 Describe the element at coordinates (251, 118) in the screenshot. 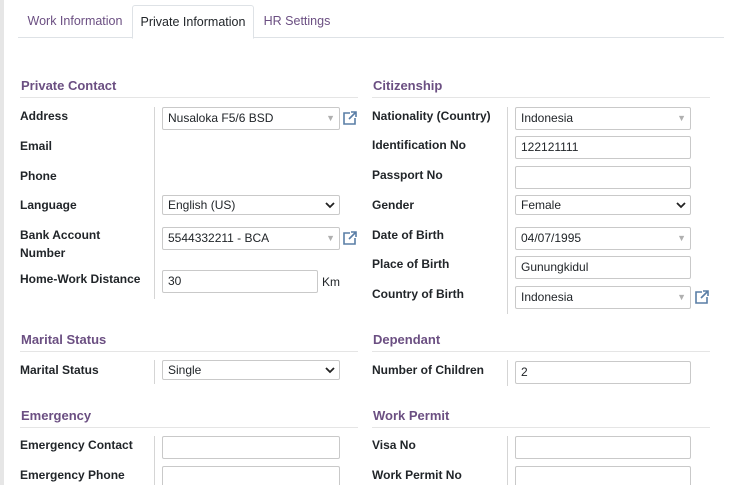

I see `address-field: Nusaloka F5/6 BSD ▼` at that location.